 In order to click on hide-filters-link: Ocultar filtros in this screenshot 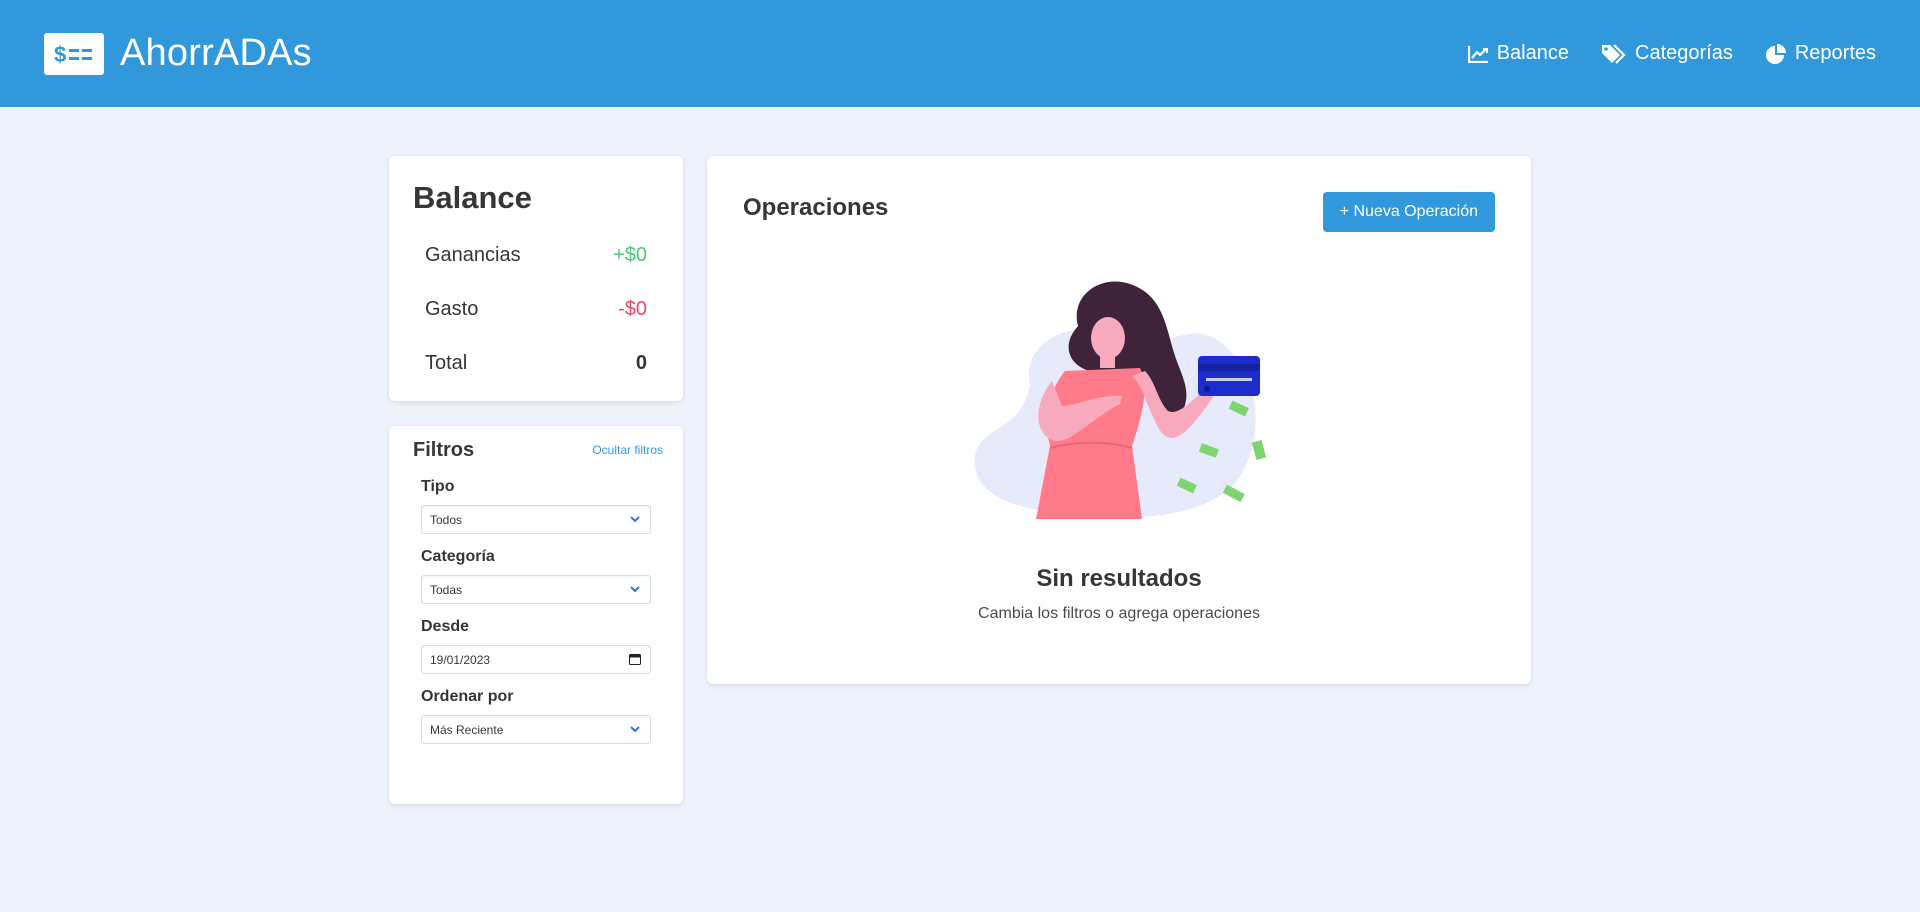, I will do `click(627, 450)`.